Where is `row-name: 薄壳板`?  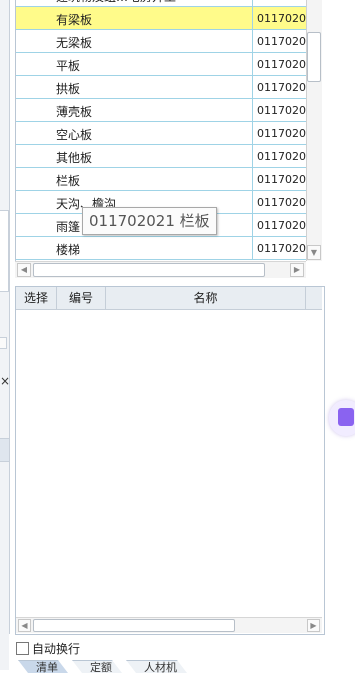
row-name: 薄壳板 is located at coordinates (74, 112).